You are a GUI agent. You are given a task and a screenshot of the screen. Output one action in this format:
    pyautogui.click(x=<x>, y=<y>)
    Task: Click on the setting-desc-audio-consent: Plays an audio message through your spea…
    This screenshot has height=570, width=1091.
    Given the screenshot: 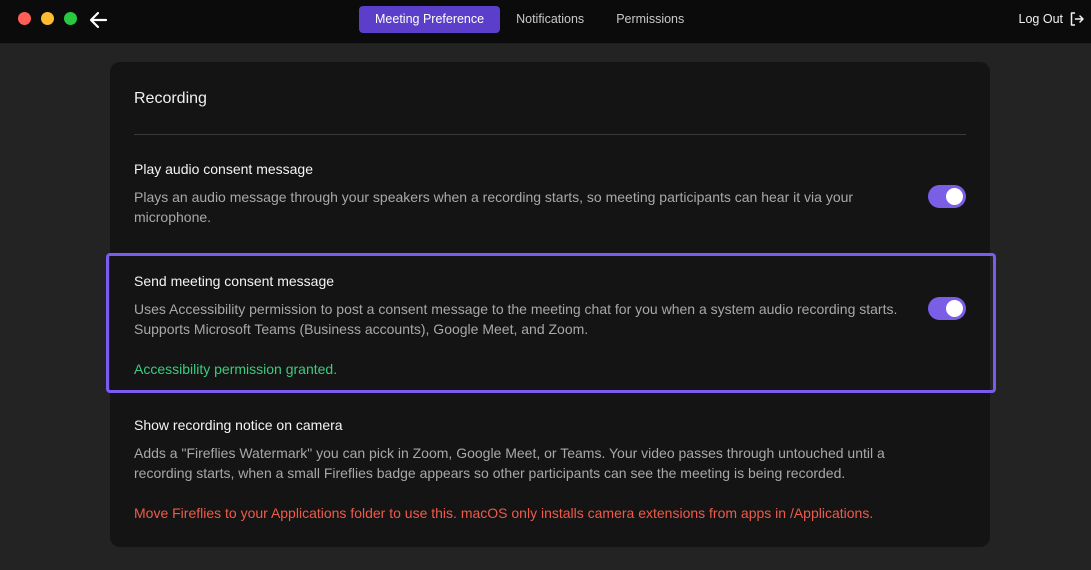 What is the action you would take?
    pyautogui.click(x=494, y=207)
    